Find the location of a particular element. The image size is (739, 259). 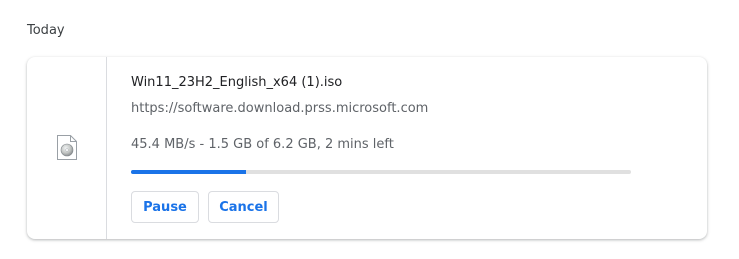

disc-image-file-icon is located at coordinates (67, 147).